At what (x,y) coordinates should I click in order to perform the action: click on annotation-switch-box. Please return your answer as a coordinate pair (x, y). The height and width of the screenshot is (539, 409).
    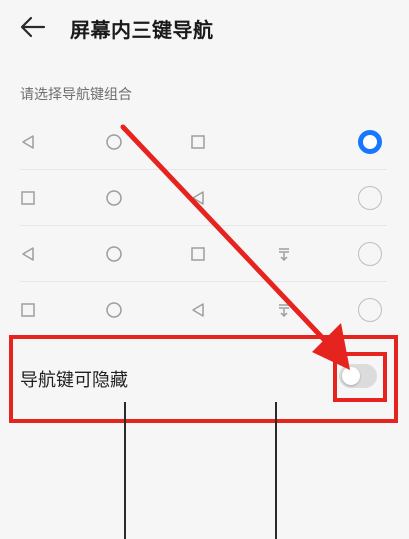
    Looking at the image, I should click on (360, 377).